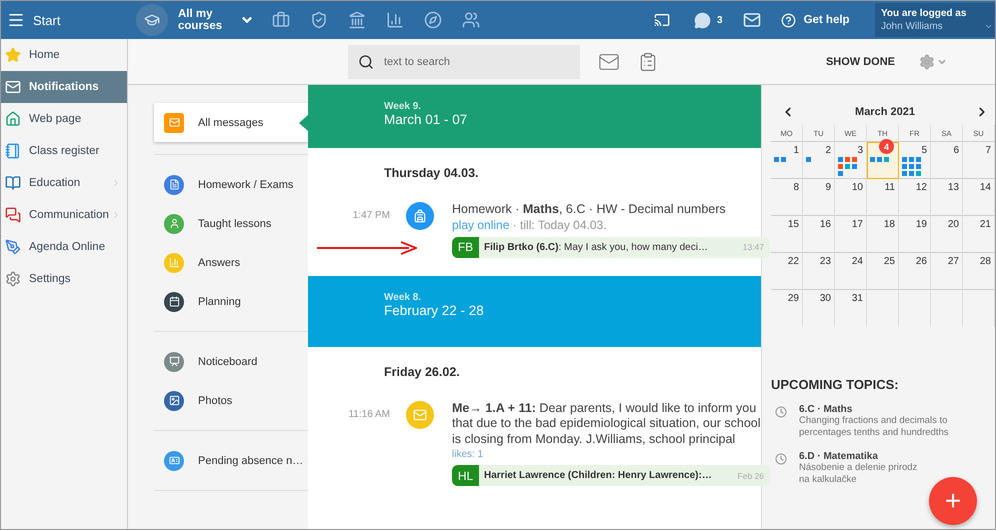  What do you see at coordinates (915, 197) in the screenshot?
I see `calendar-day: 12` at bounding box center [915, 197].